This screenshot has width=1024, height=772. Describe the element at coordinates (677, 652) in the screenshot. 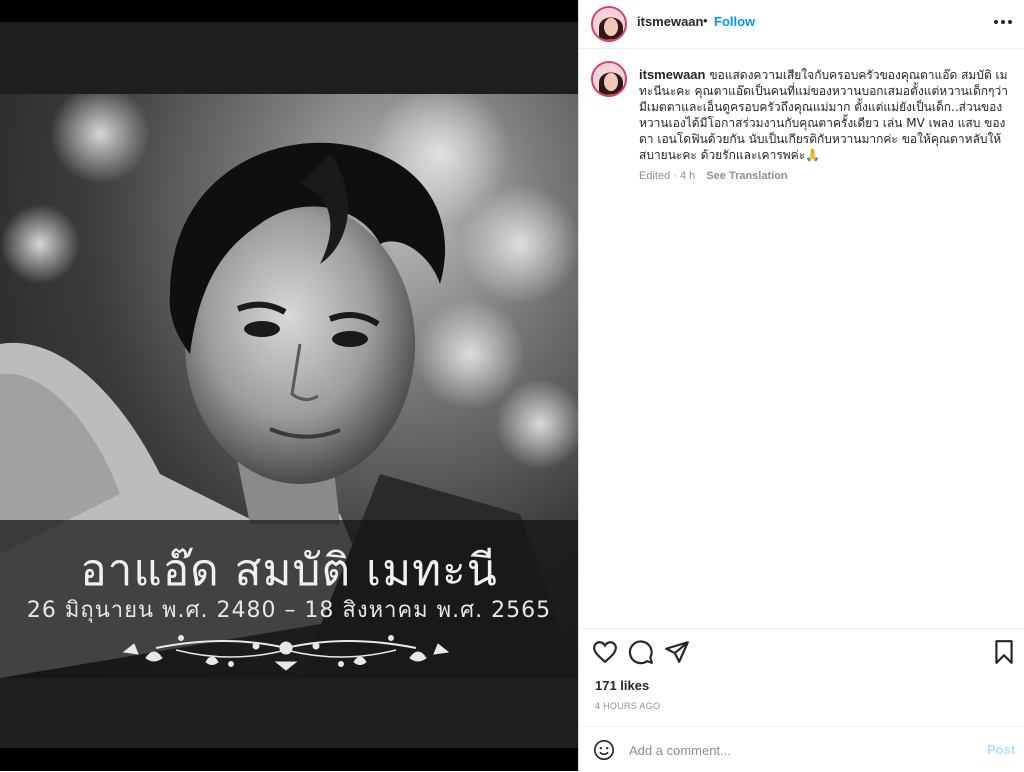

I see `share-icon` at that location.